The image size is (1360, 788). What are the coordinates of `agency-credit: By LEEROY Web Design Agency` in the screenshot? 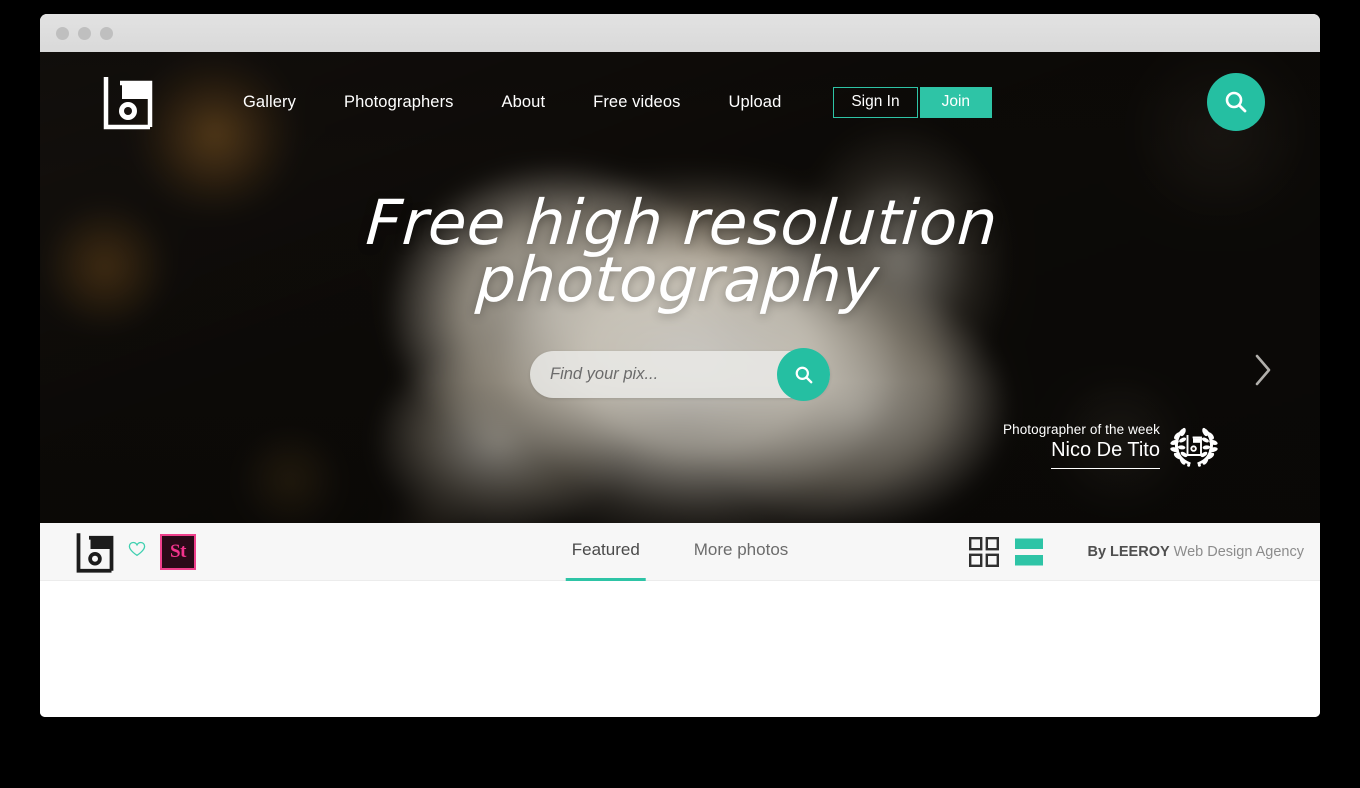 It's located at (1195, 552).